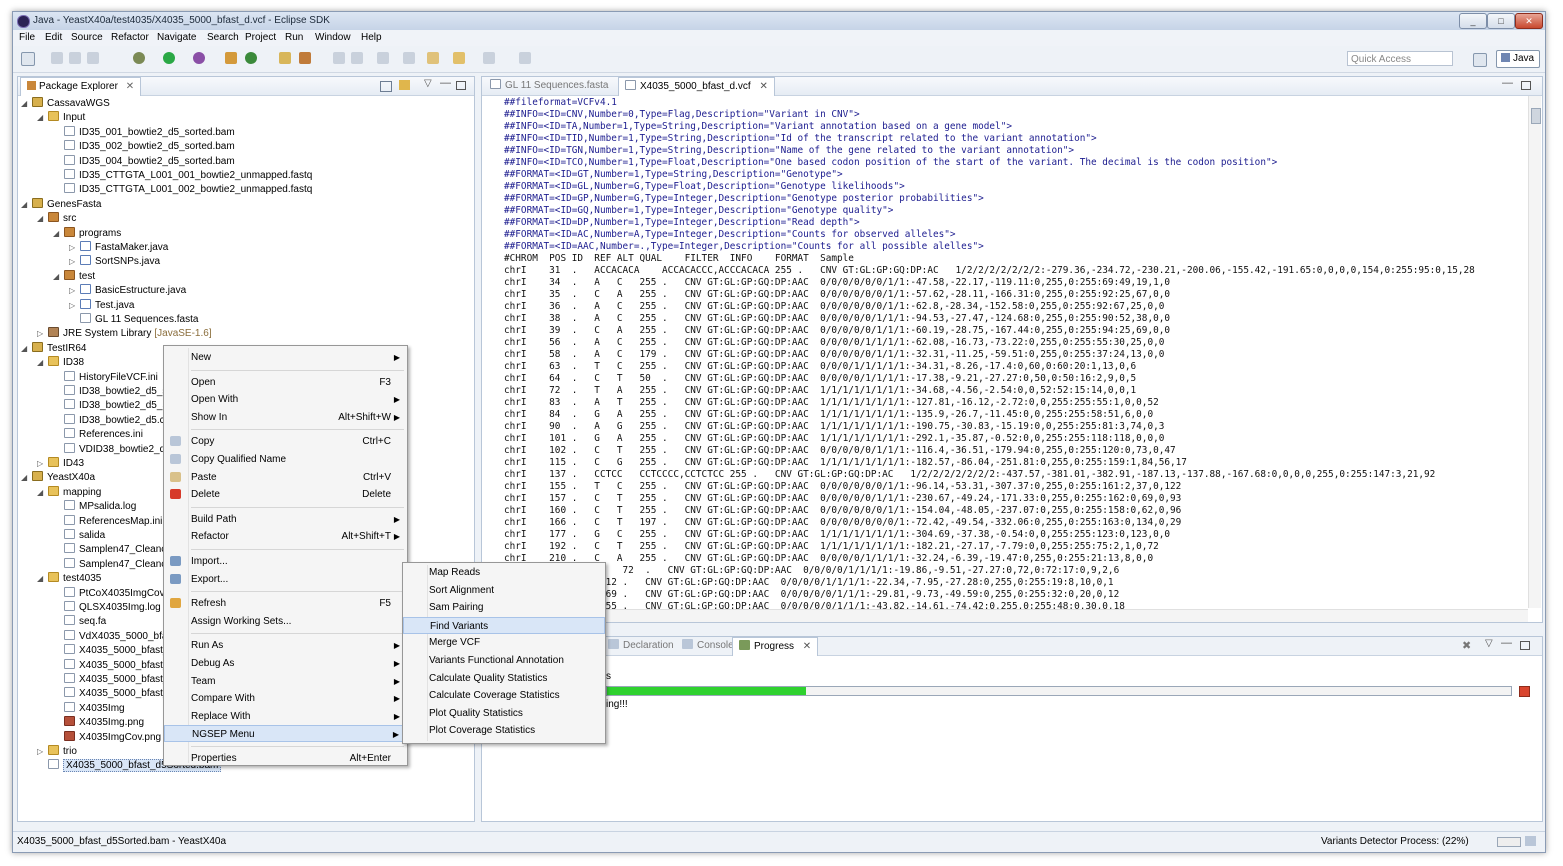  What do you see at coordinates (61, 118) in the screenshot?
I see `tree-item: ◢ Input` at bounding box center [61, 118].